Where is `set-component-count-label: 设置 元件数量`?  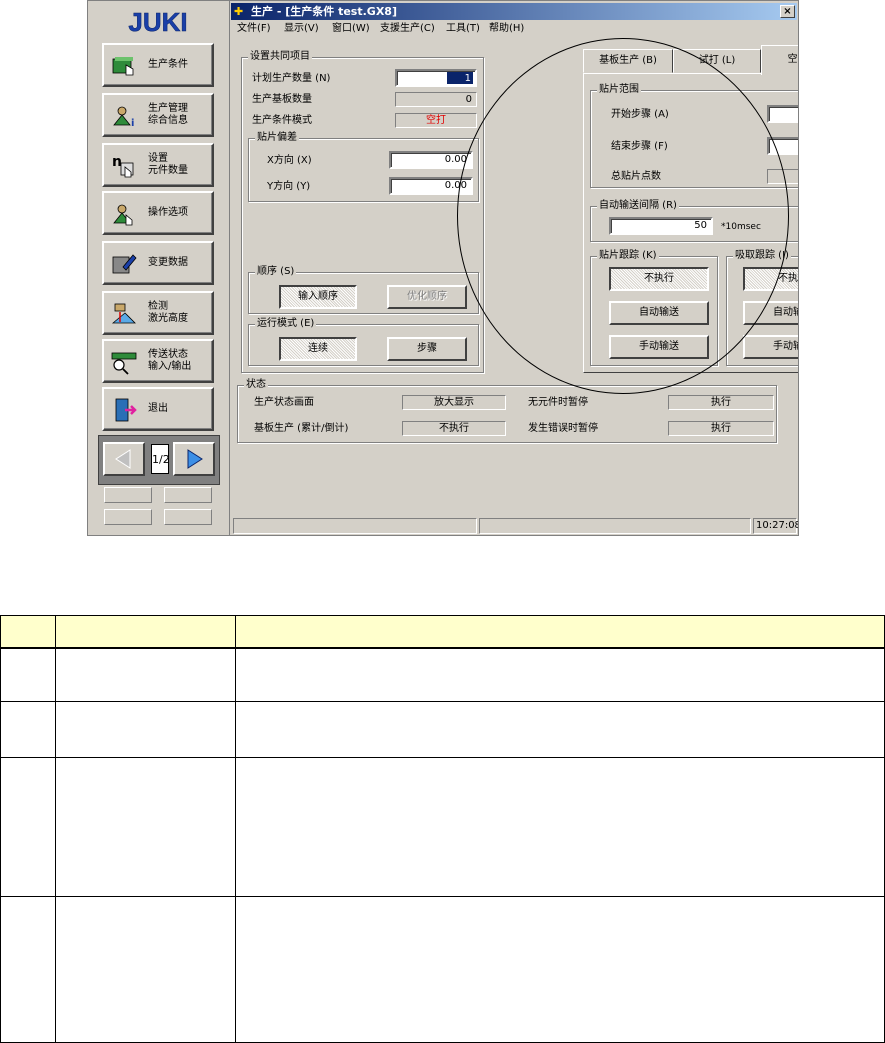 set-component-count-label: 设置 元件数量 is located at coordinates (168, 164).